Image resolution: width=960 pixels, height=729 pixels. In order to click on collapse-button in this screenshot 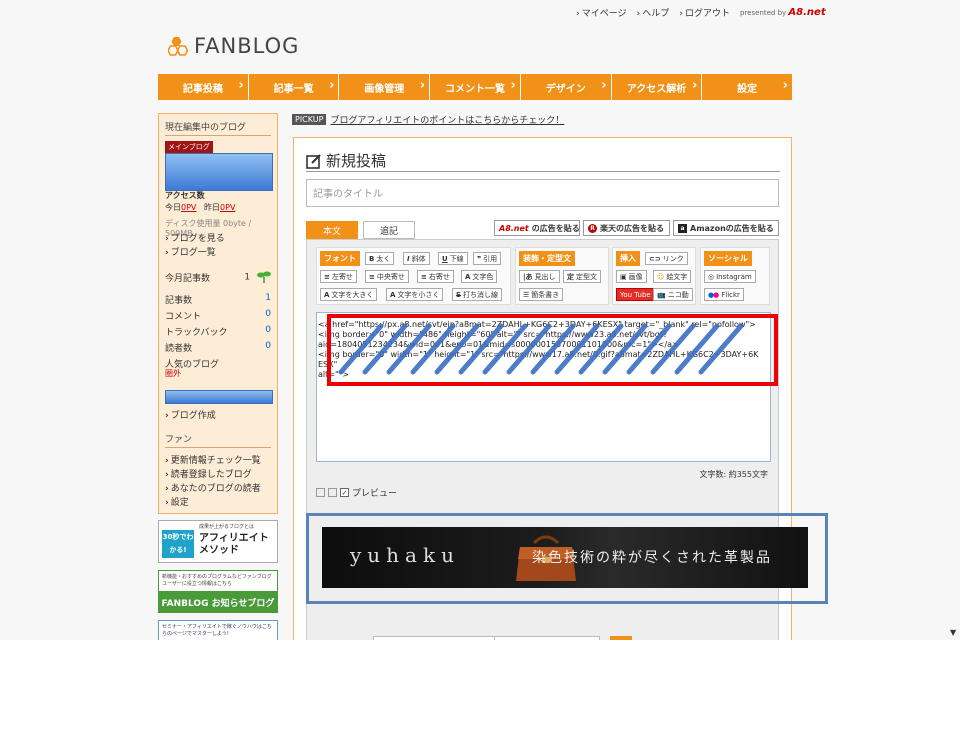, I will do `click(320, 492)`.